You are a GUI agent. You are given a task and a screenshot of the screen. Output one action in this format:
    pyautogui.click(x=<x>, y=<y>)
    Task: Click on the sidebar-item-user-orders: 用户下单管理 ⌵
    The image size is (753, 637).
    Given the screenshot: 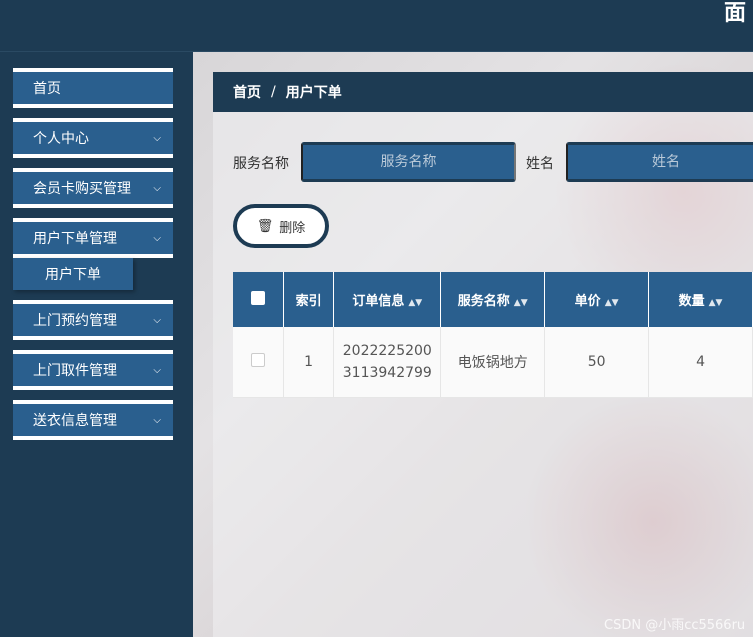 What is the action you would take?
    pyautogui.click(x=93, y=238)
    